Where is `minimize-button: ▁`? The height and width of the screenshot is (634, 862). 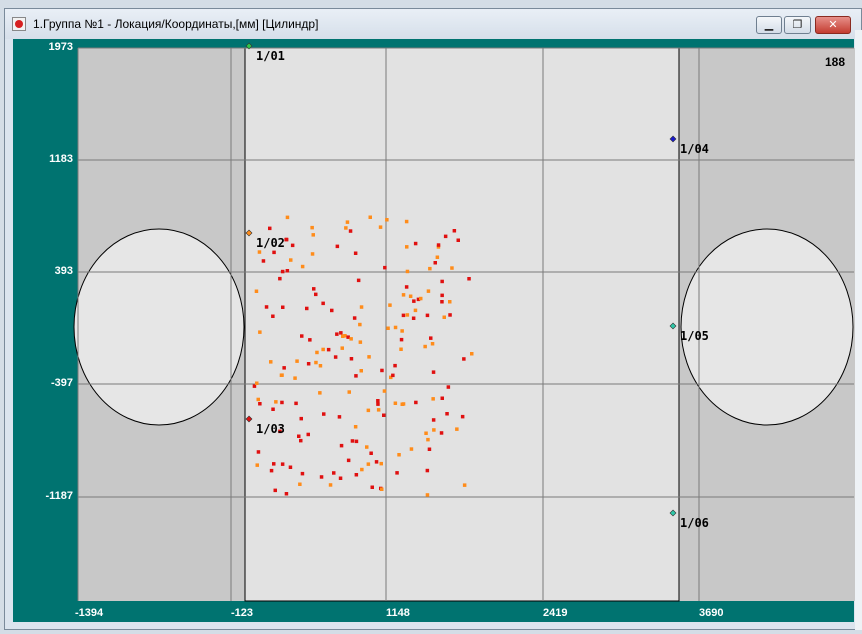
minimize-button: ▁ is located at coordinates (769, 25).